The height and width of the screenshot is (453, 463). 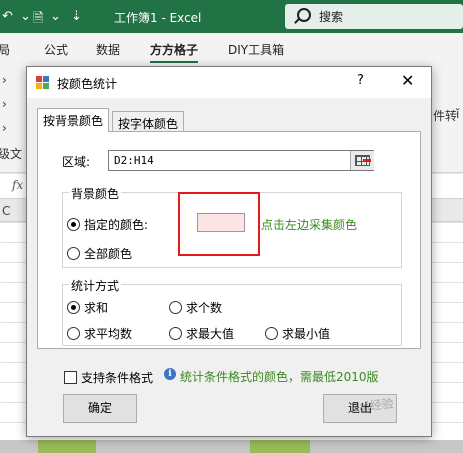 I want to click on ribbon-tab-bar: 局 公式 数据 方方格子 DIY工具箱, so click(x=231, y=48).